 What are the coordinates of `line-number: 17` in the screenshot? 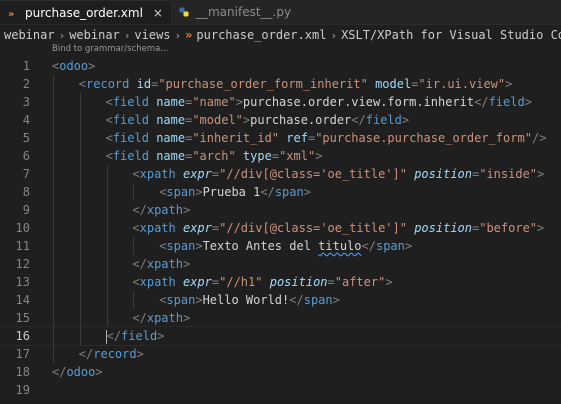 It's located at (22, 354).